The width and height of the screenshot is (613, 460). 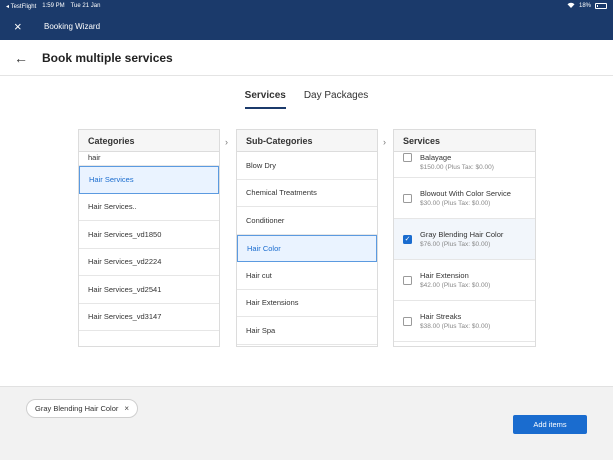 What do you see at coordinates (307, 248) in the screenshot?
I see `subcategory-item-hair-color: Hair Color` at bounding box center [307, 248].